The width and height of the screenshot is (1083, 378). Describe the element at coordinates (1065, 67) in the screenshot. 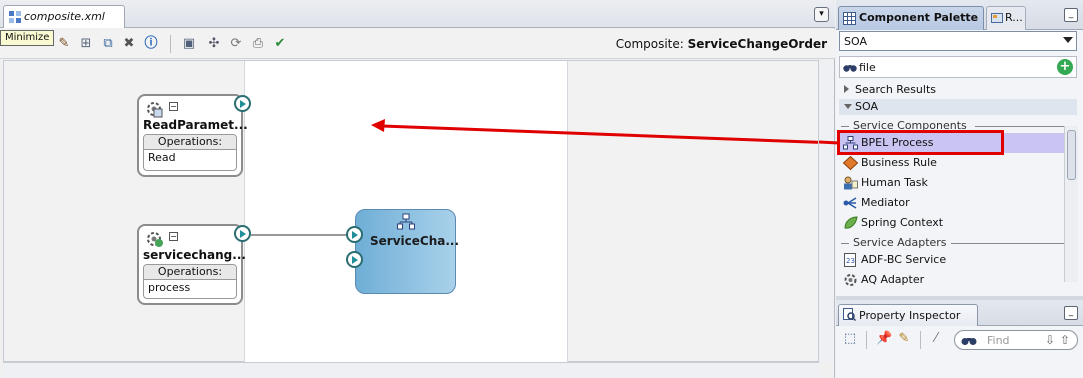

I see `search-go-button: +` at that location.